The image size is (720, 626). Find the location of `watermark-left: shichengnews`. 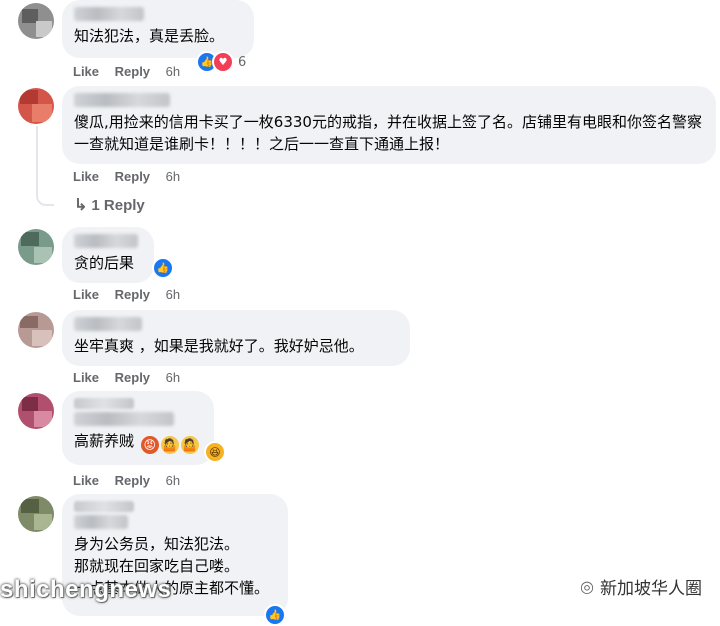

watermark-left: shichengnews is located at coordinates (86, 589).